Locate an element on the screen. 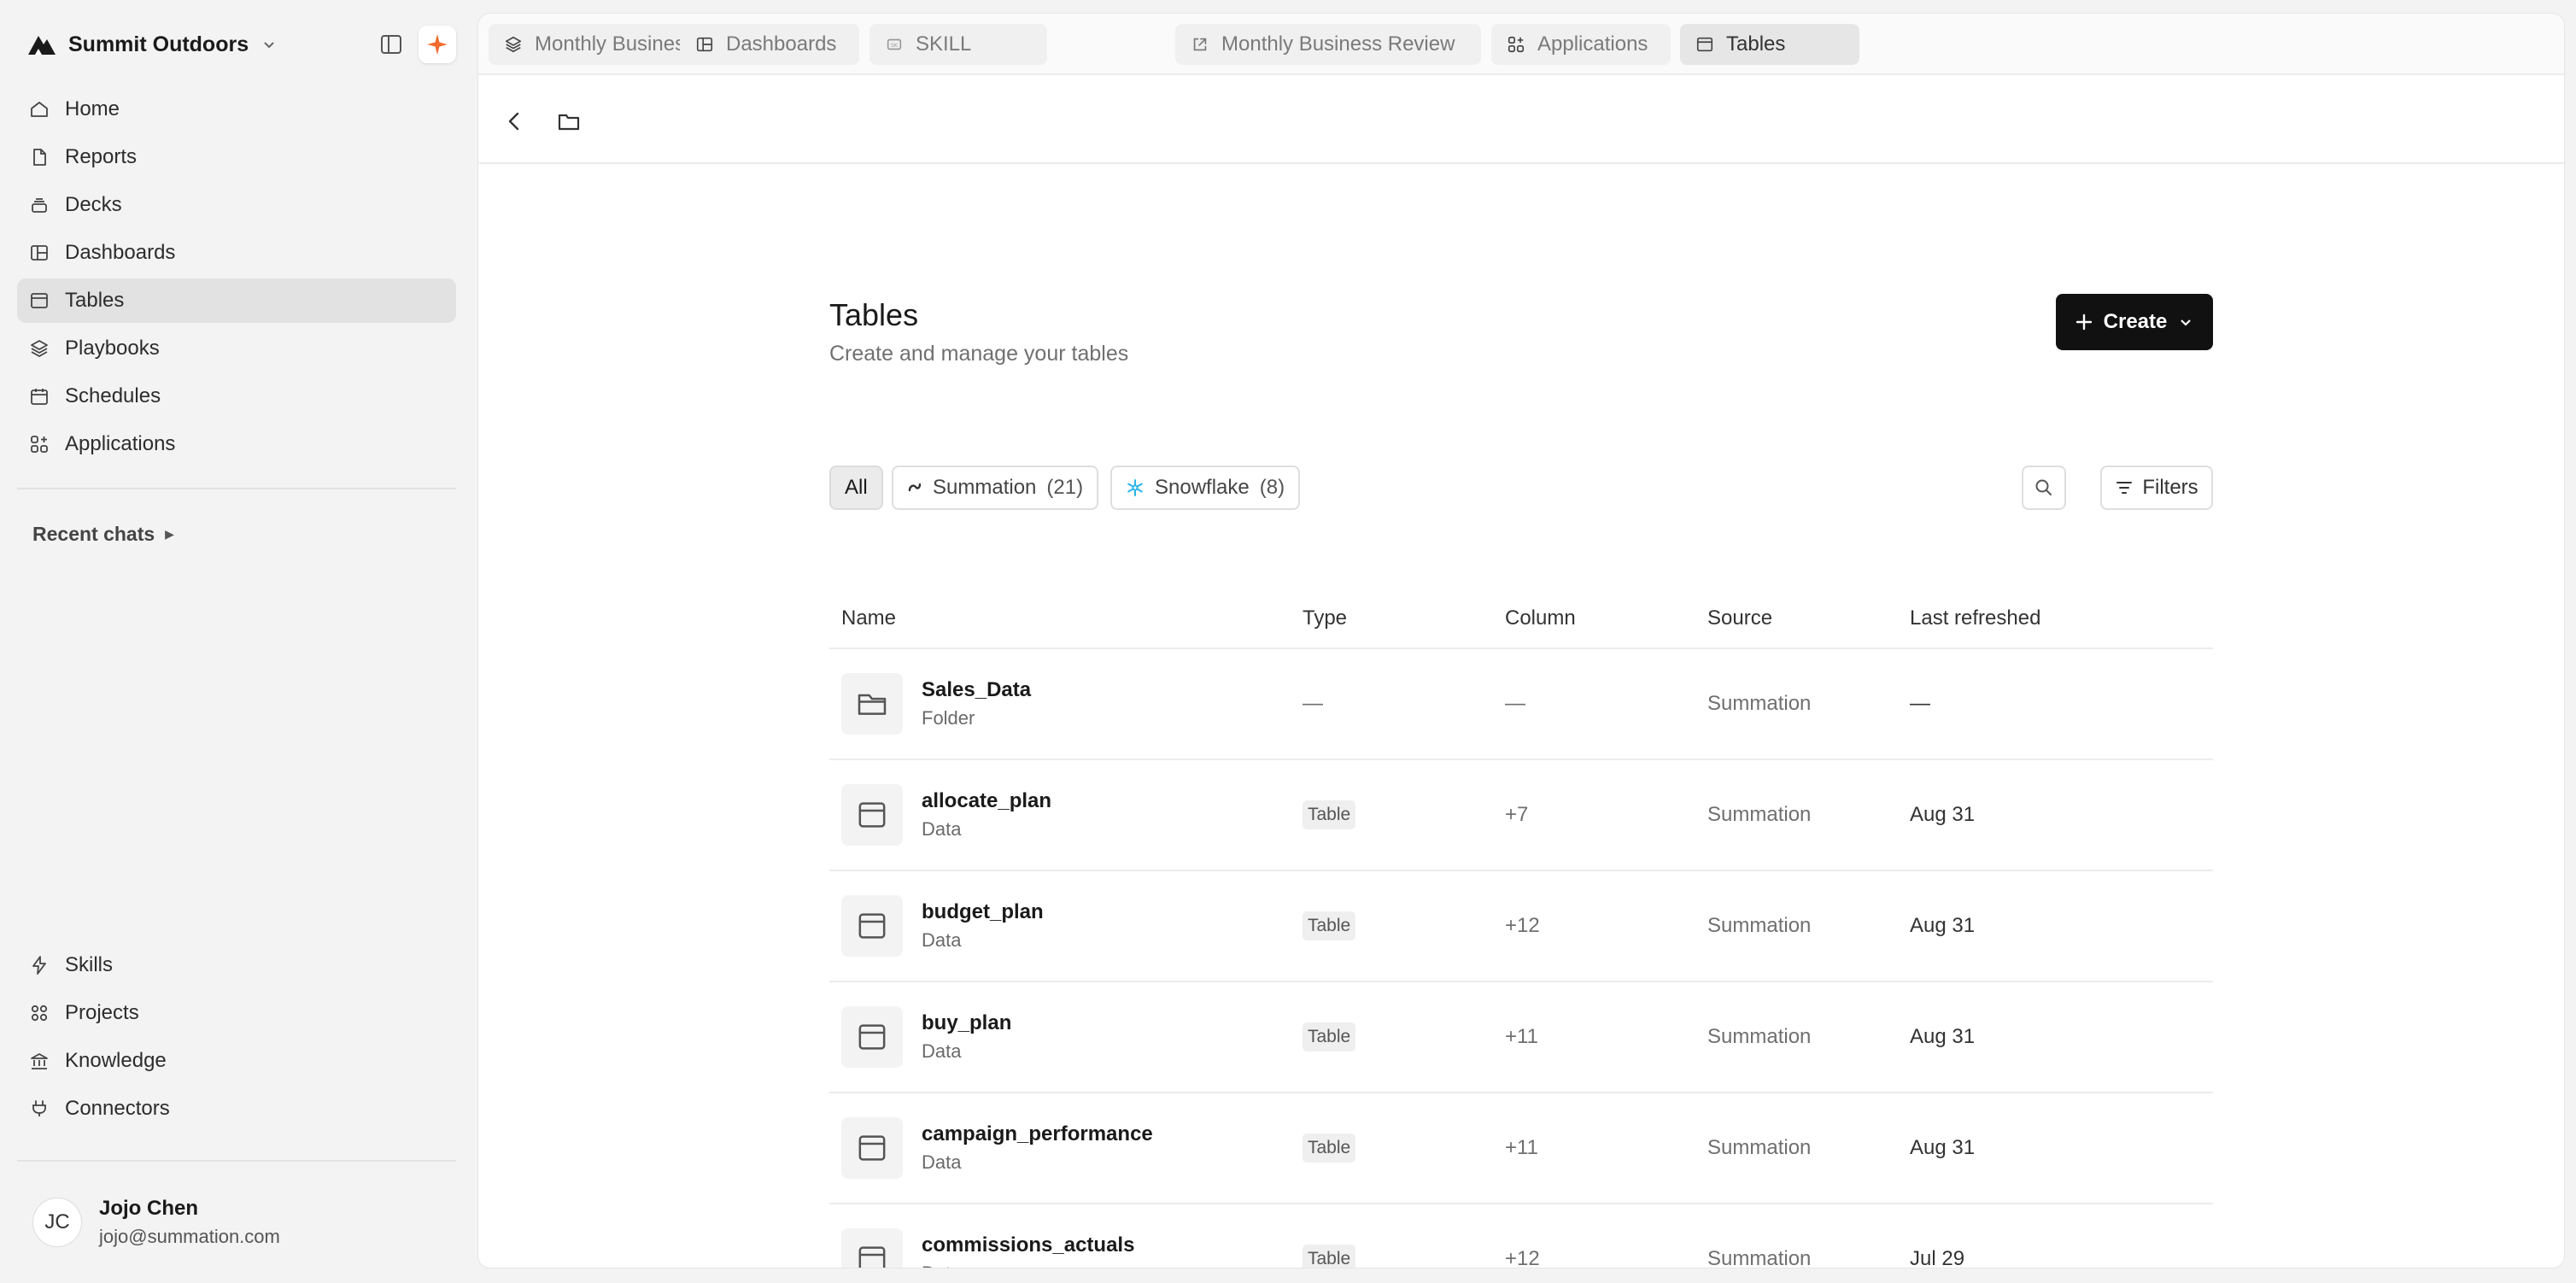 This screenshot has width=2576, height=1283. column-cell: — is located at coordinates (1515, 703).